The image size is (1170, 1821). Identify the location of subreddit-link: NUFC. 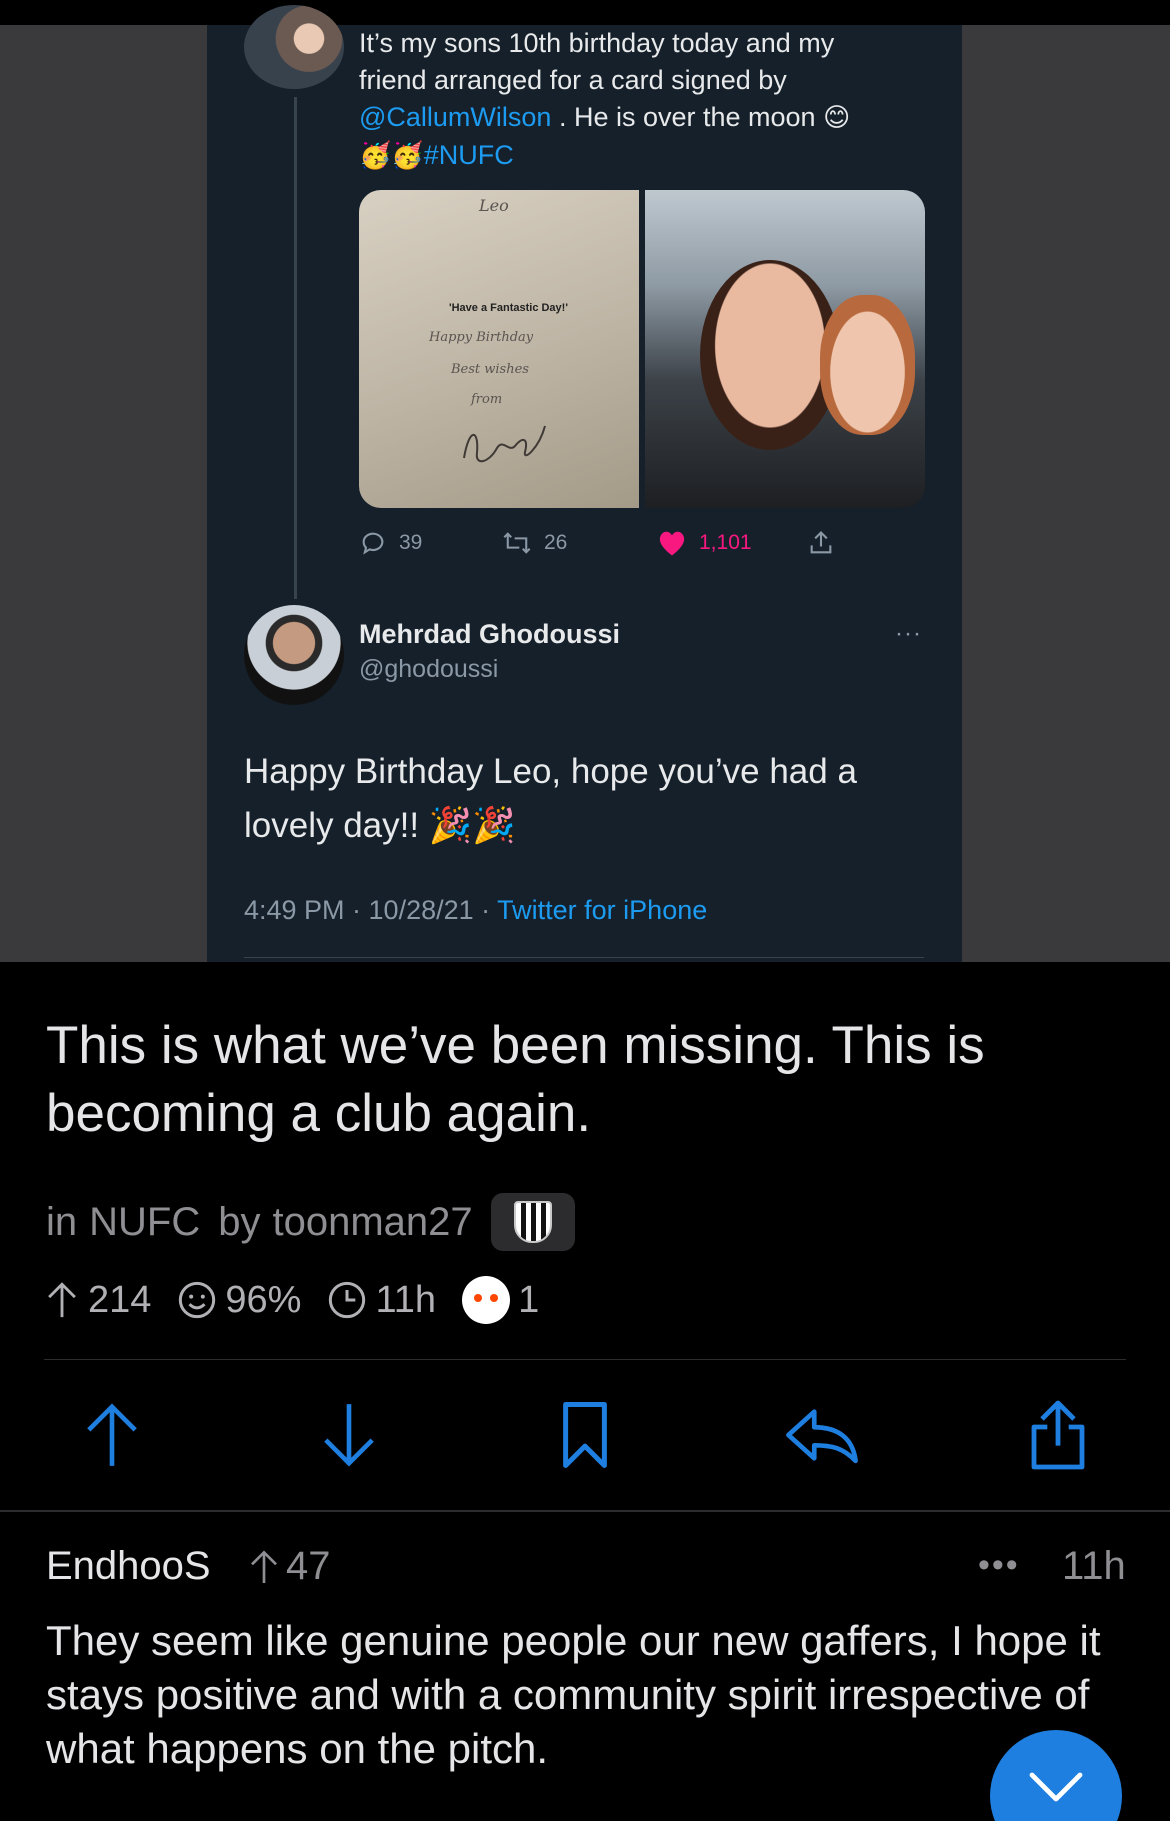
(144, 1222).